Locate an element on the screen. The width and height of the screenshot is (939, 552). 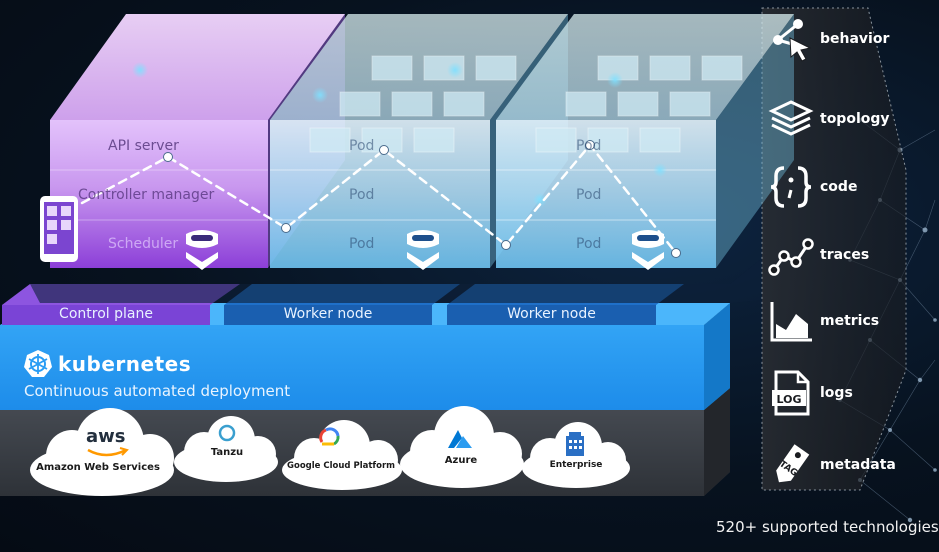
observability-item-logs: LOG logs is located at coordinates (848, 393).